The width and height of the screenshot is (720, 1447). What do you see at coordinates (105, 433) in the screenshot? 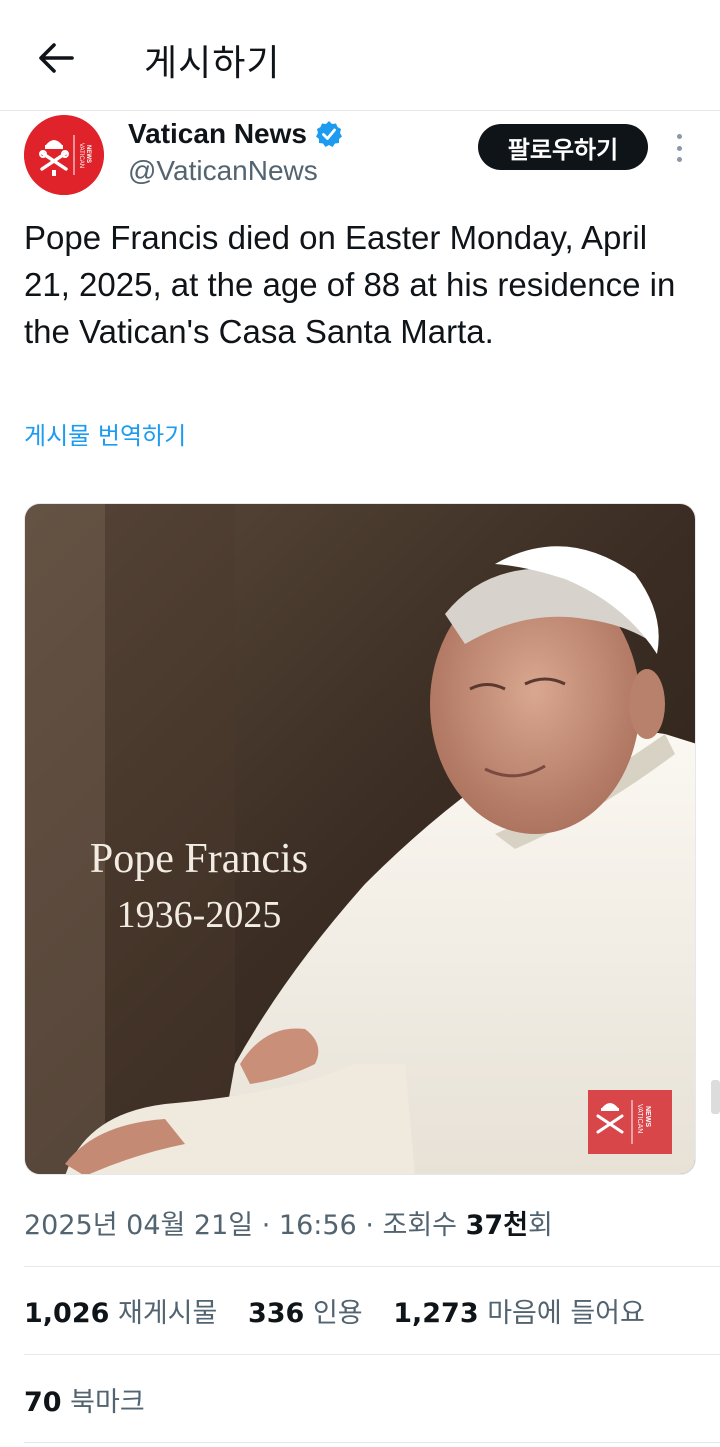
I see `translate-post-link: 게시물 번역하기` at bounding box center [105, 433].